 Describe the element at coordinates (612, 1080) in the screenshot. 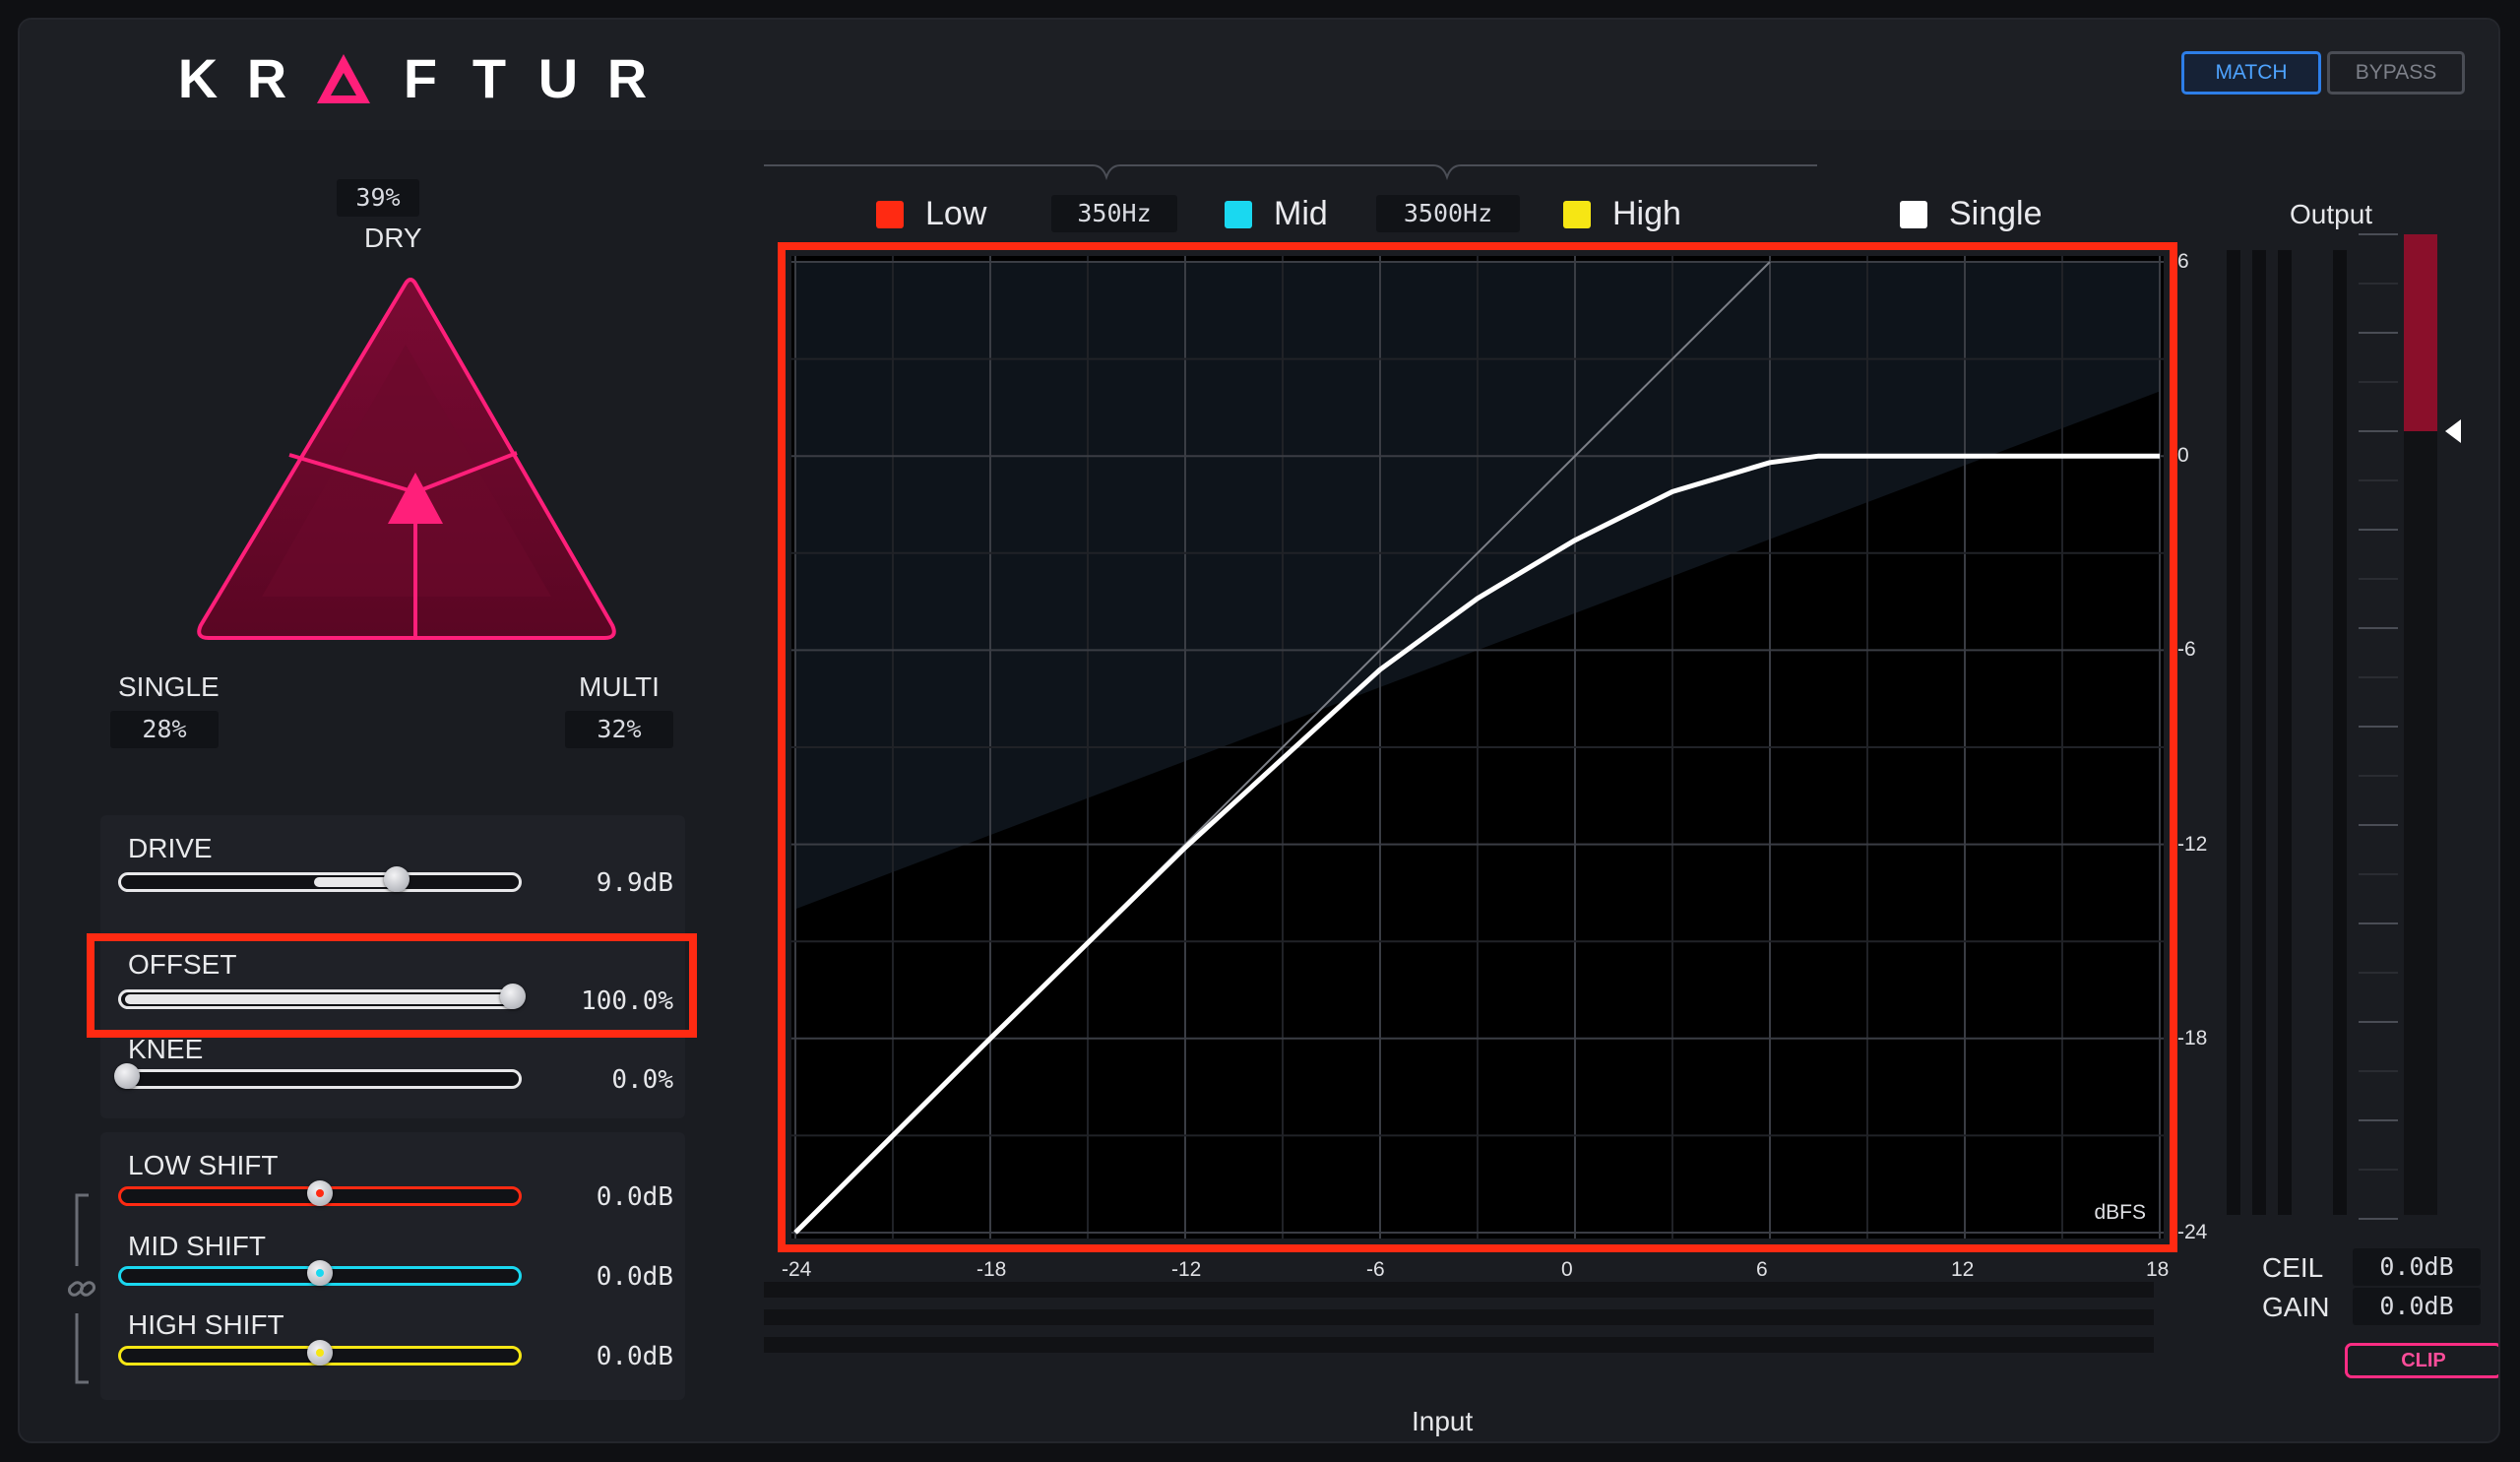

I see `knee-value: 0.0%` at that location.